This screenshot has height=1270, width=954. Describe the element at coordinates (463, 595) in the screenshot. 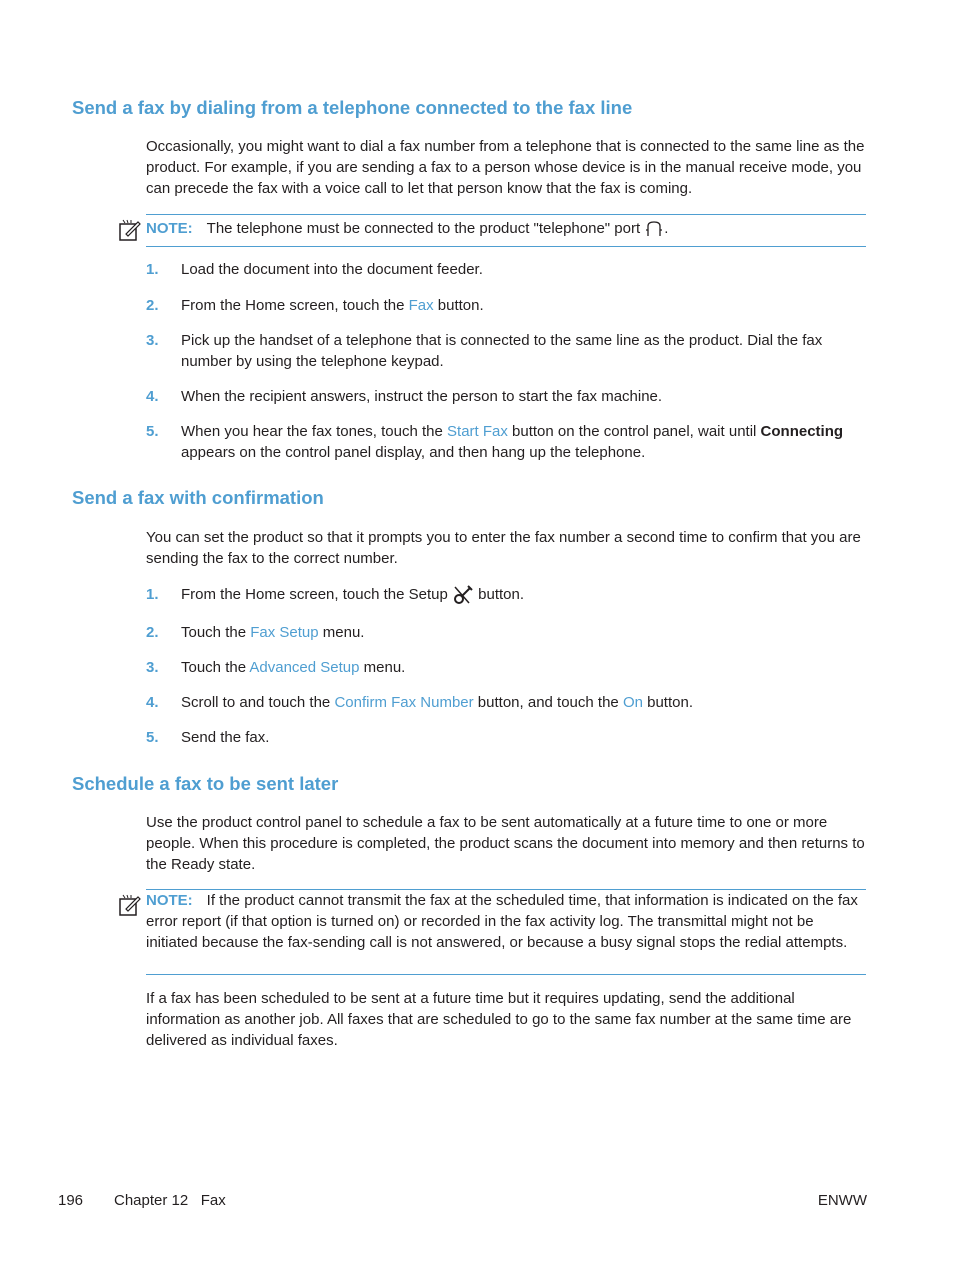

I see `setup-icon` at that location.